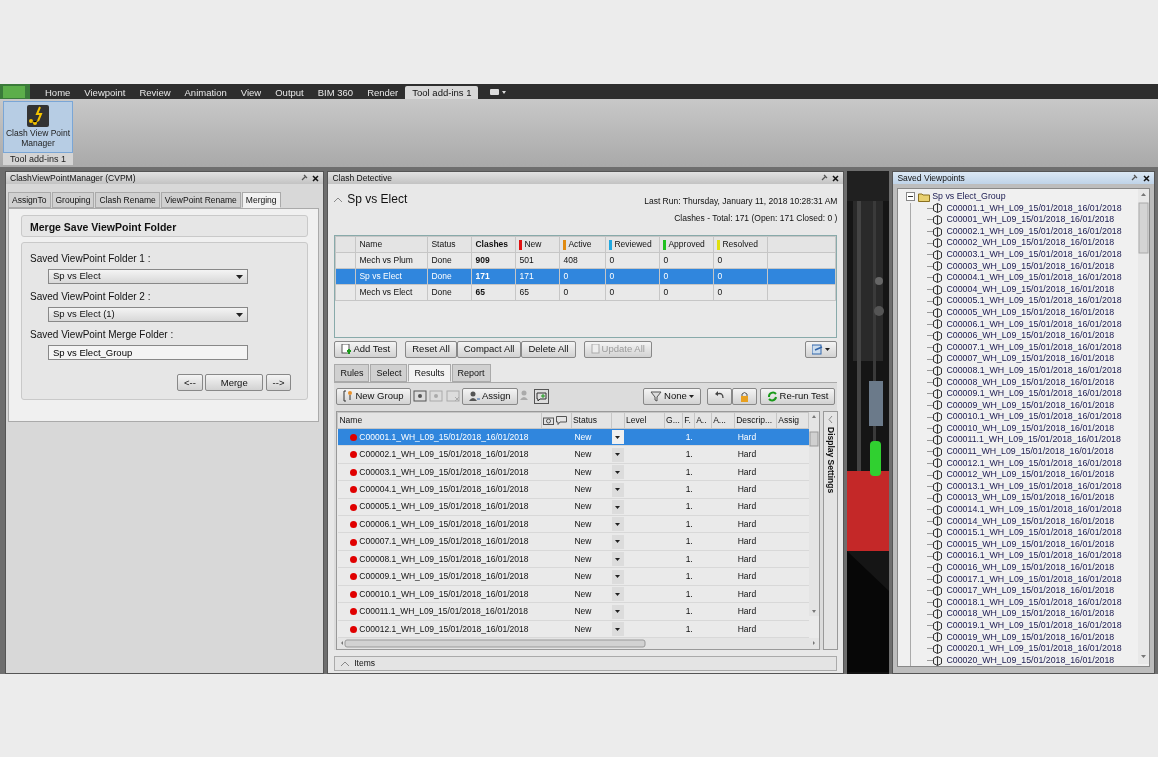  What do you see at coordinates (1034, 579) in the screenshot?
I see `tree-item: C00017.1_WH_L09_15/01/2018_16/01/2018` at bounding box center [1034, 579].